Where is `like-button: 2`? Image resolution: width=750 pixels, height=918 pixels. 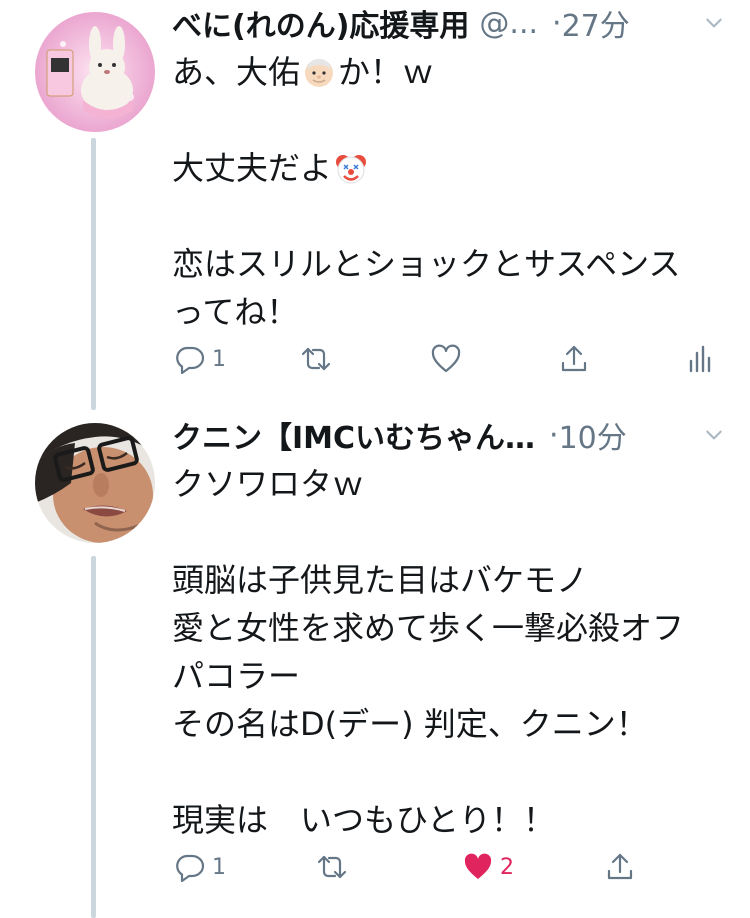 like-button: 2 is located at coordinates (488, 867).